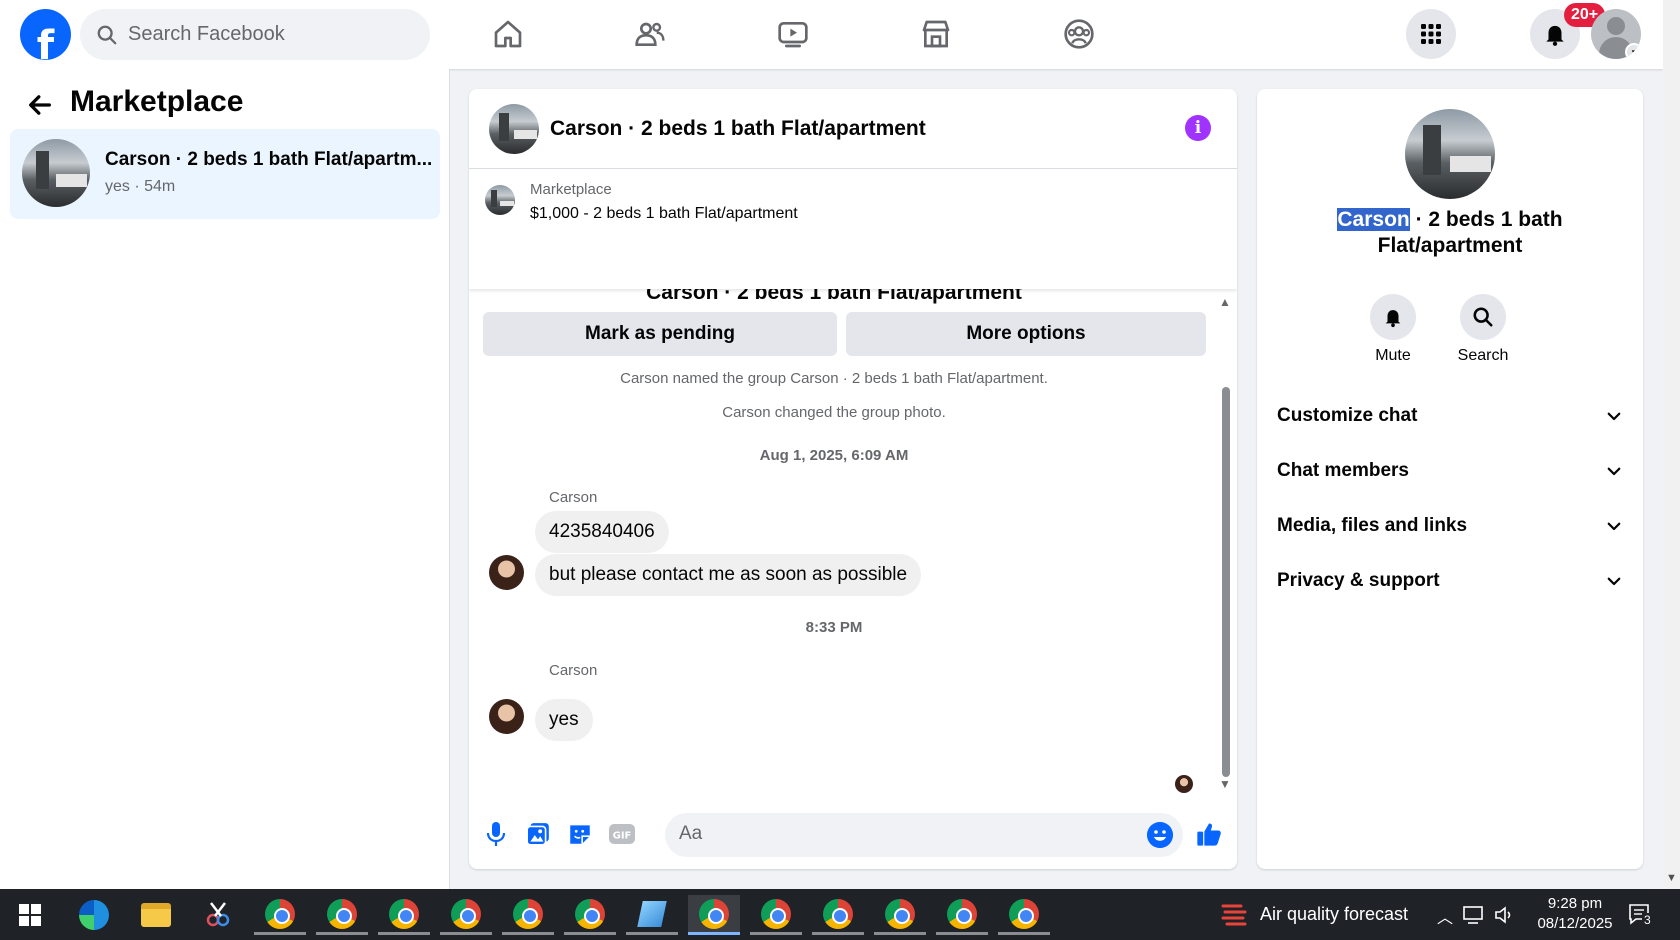 Image resolution: width=1680 pixels, height=940 pixels. I want to click on message-timestamp: 8:33 PM, so click(834, 627).